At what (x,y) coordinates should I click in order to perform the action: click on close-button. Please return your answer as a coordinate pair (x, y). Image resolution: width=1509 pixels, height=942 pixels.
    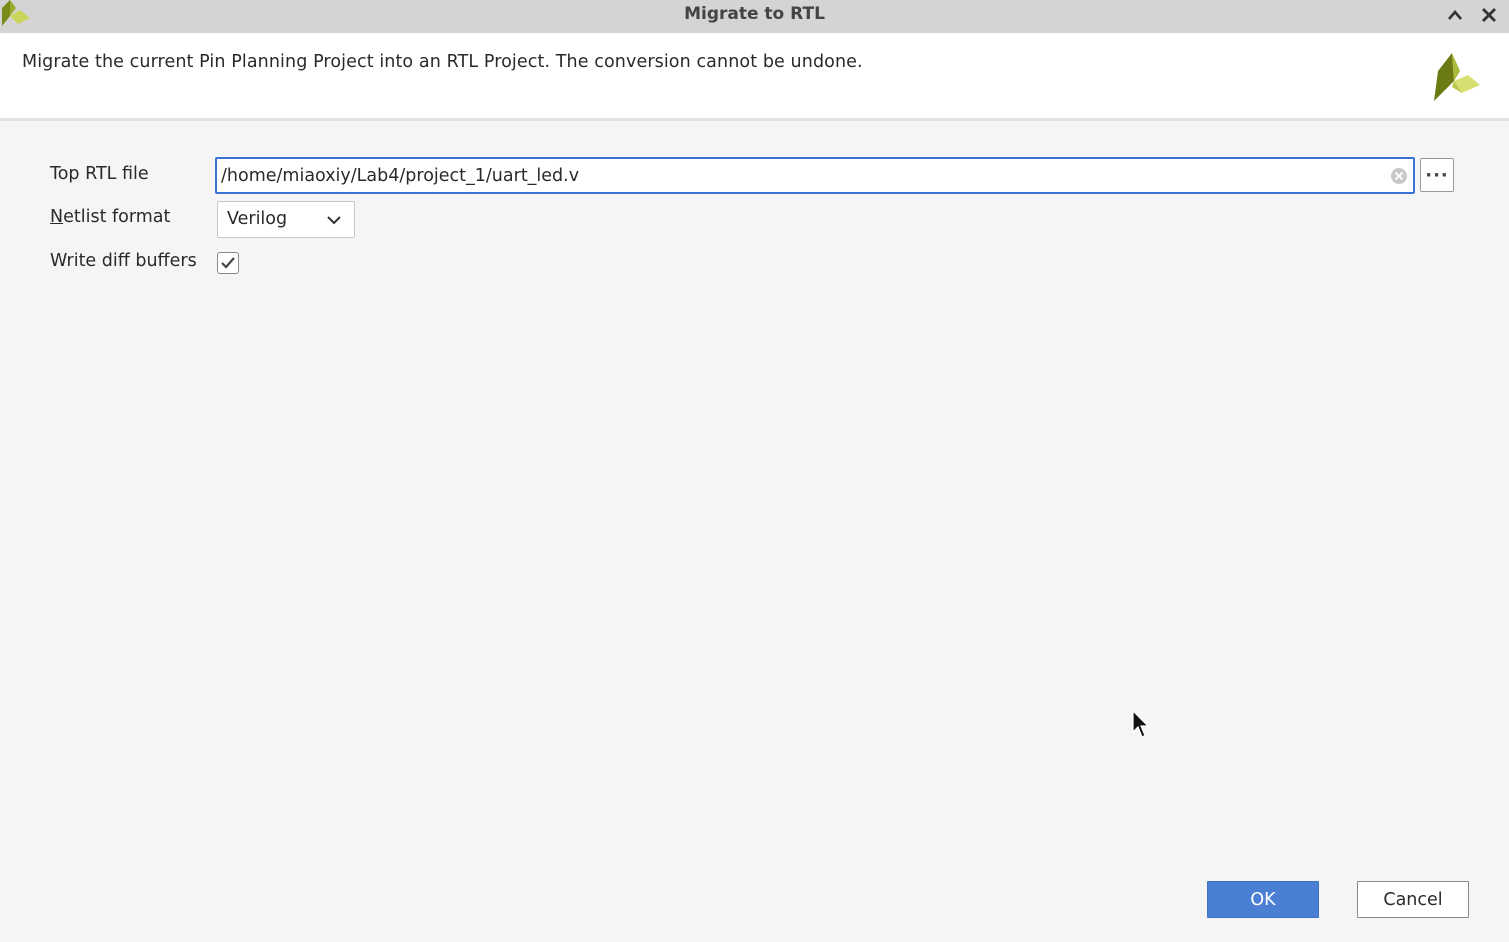
    Looking at the image, I should click on (1489, 15).